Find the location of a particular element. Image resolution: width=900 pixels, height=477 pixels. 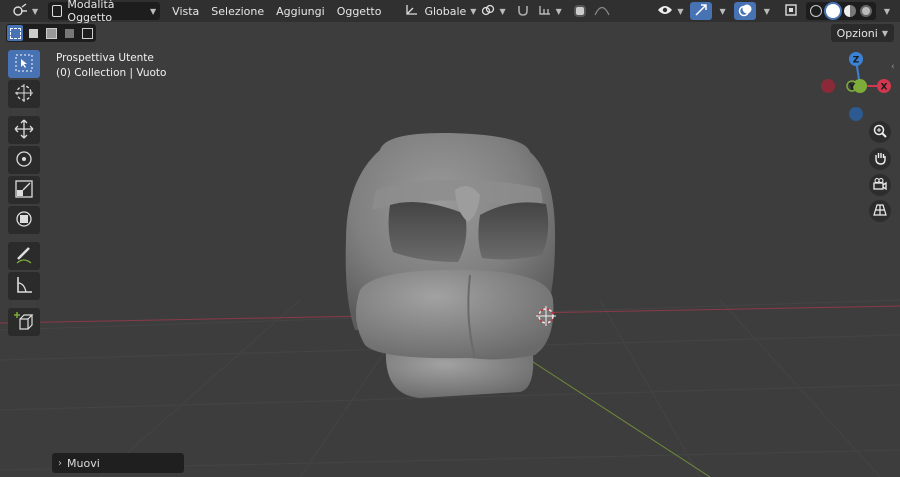

proportional-edit-toggle is located at coordinates (580, 11).